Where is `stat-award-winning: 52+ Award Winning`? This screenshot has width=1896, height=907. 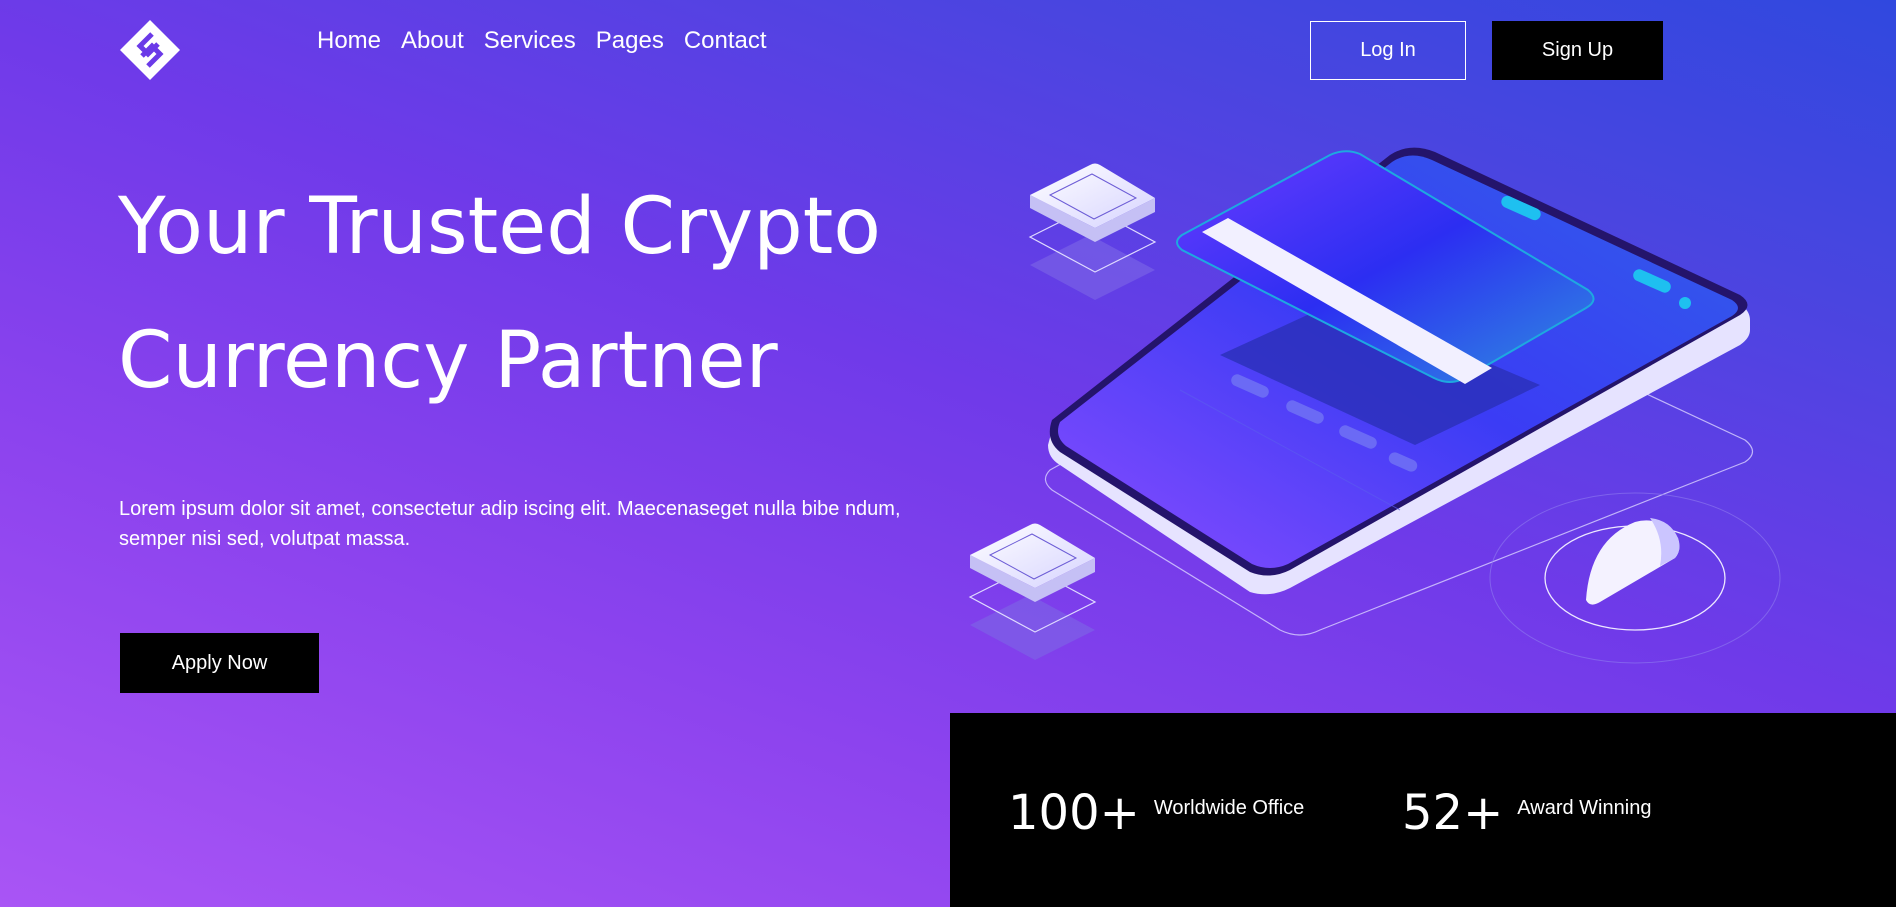
stat-award-winning: 52+ Award Winning is located at coordinates (1526, 813).